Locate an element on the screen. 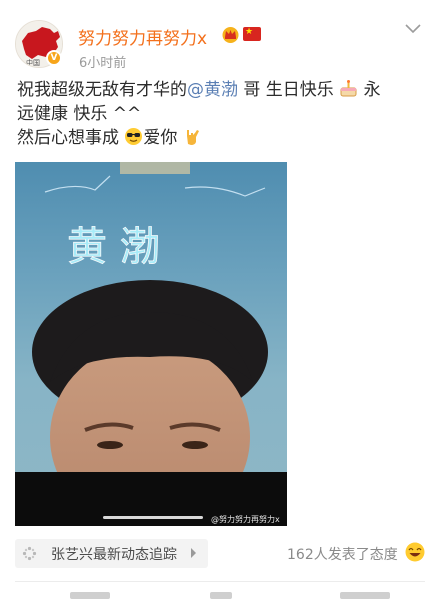 This screenshot has height=599, width=440. chevron-right-icon is located at coordinates (193, 553).